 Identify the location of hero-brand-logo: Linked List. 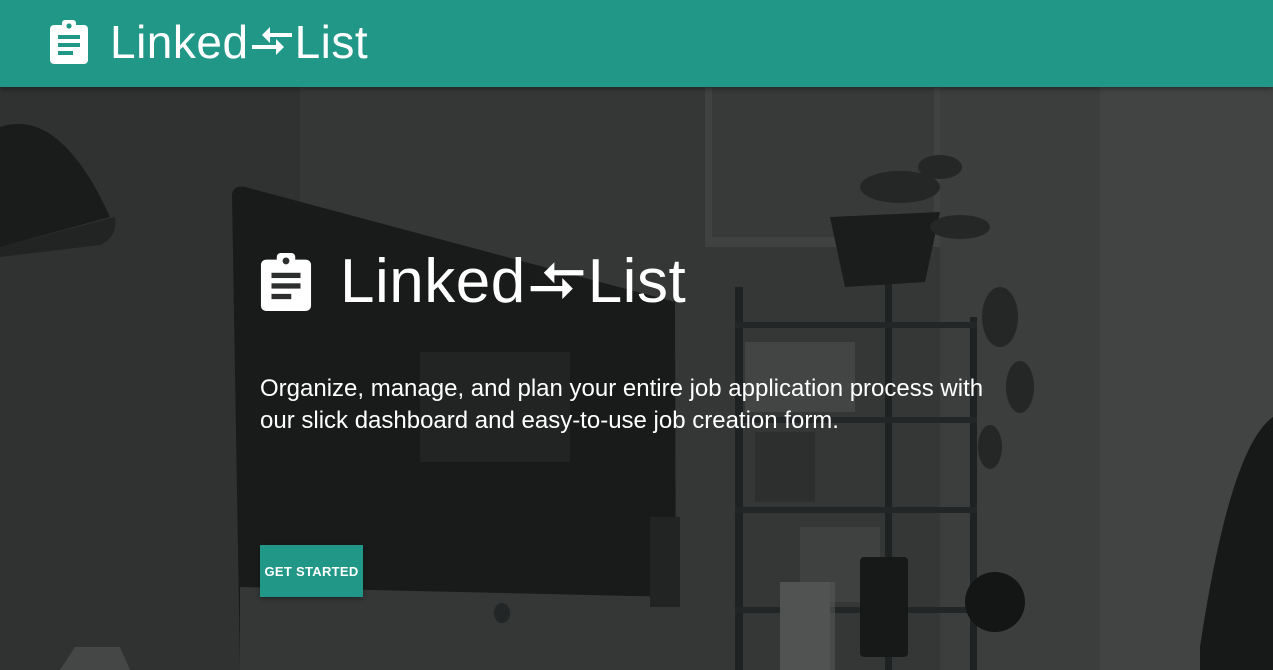
(650, 282).